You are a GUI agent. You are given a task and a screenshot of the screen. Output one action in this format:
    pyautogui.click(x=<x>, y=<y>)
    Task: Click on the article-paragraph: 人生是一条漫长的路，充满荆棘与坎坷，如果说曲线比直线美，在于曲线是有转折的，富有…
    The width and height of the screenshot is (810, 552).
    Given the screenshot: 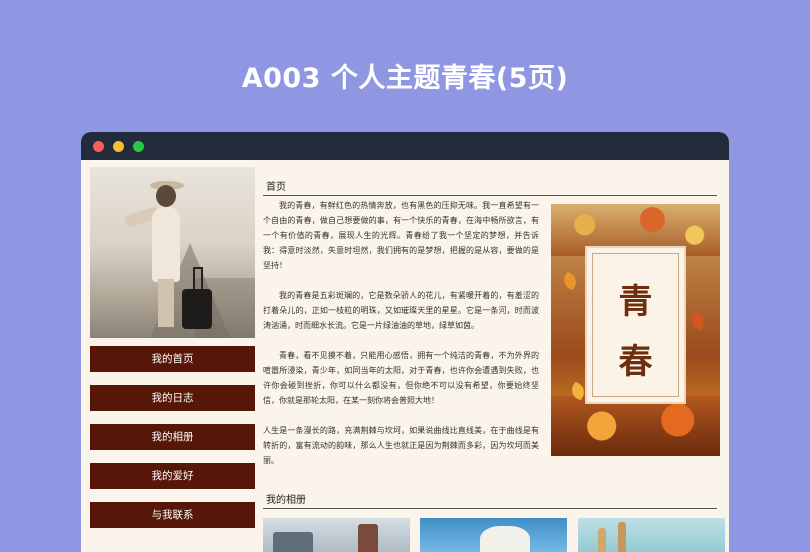 What is the action you would take?
    pyautogui.click(x=401, y=445)
    